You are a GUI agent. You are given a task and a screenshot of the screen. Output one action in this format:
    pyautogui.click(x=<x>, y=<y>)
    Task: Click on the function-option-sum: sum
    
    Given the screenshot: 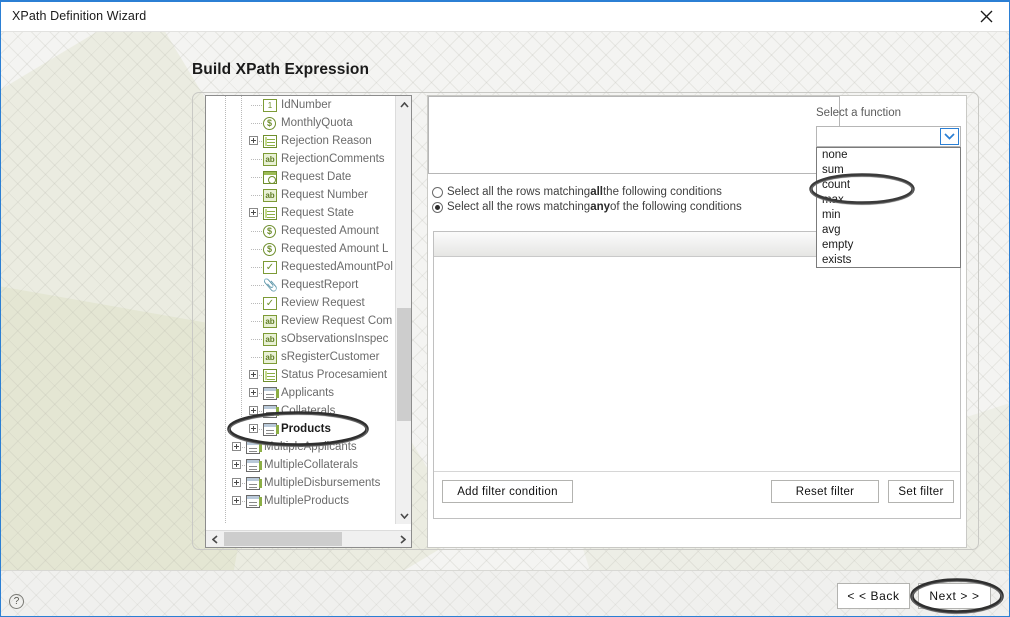 What is the action you would take?
    pyautogui.click(x=888, y=170)
    